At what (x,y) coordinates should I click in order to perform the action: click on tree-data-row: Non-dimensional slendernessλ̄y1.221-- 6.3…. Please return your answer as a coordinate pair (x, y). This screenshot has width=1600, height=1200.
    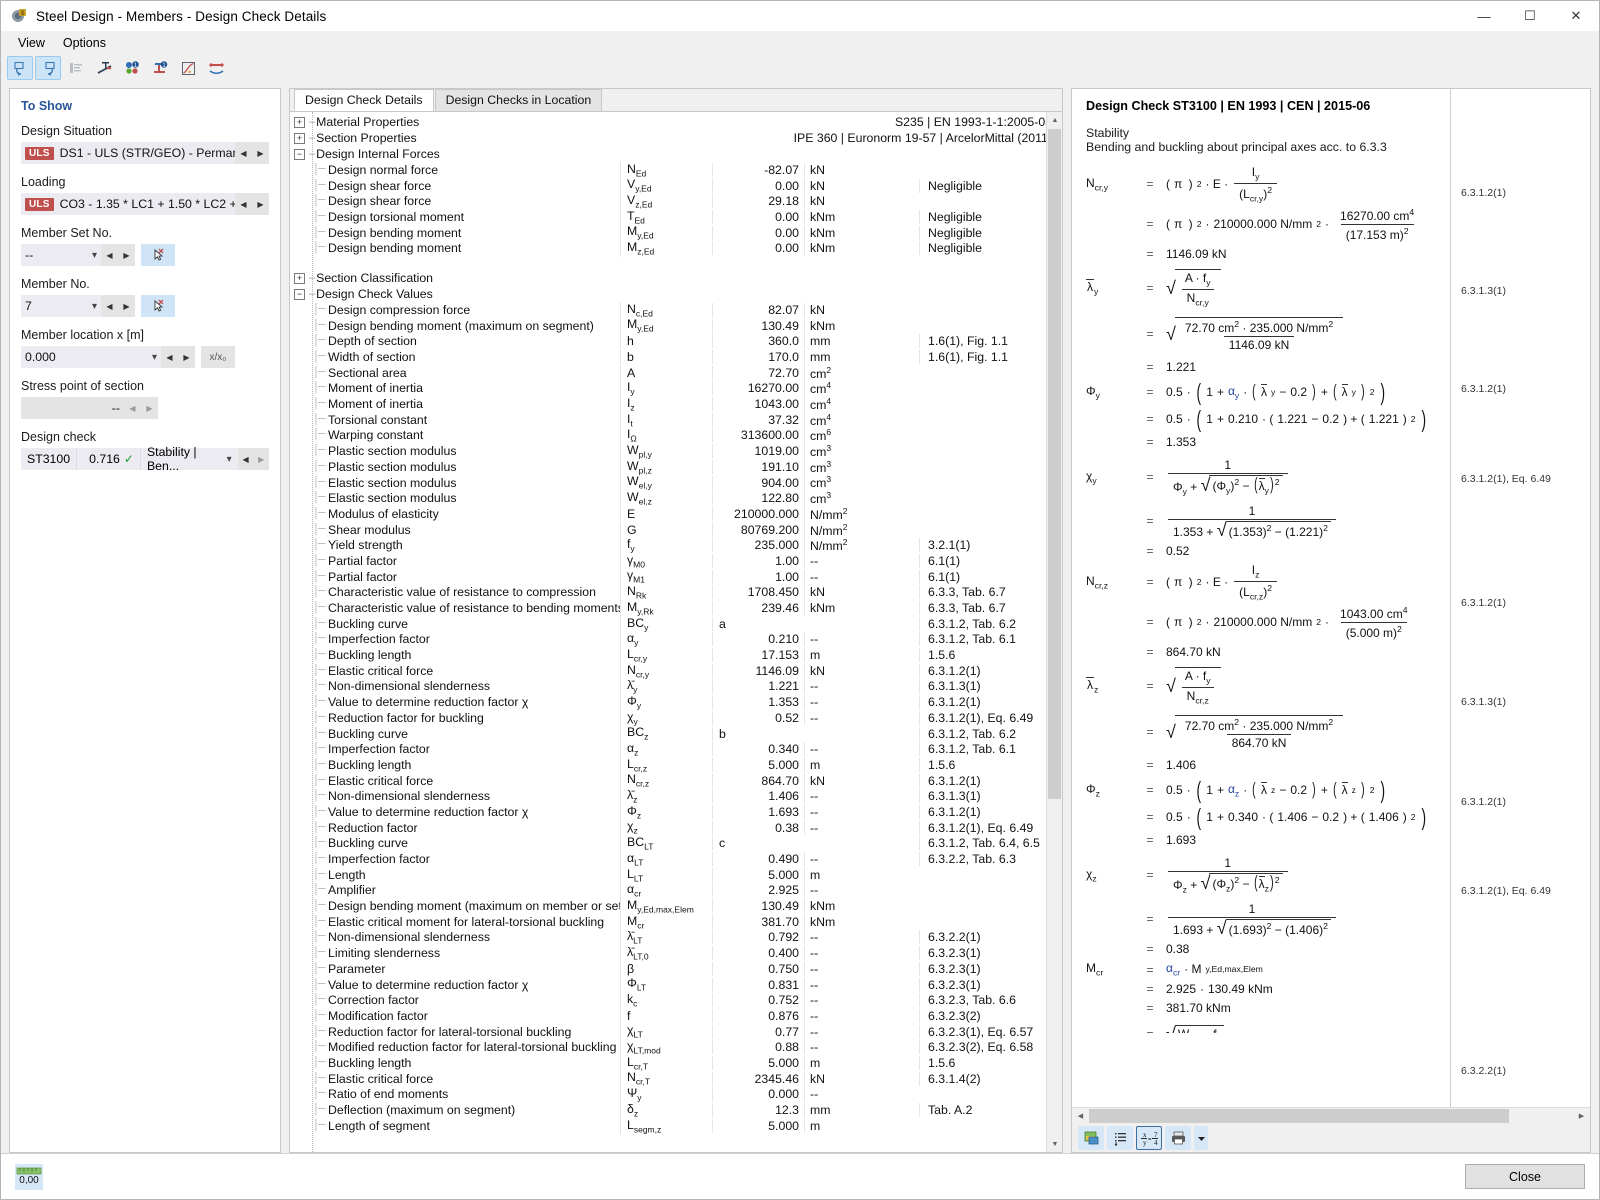
    Looking at the image, I should click on (676, 686).